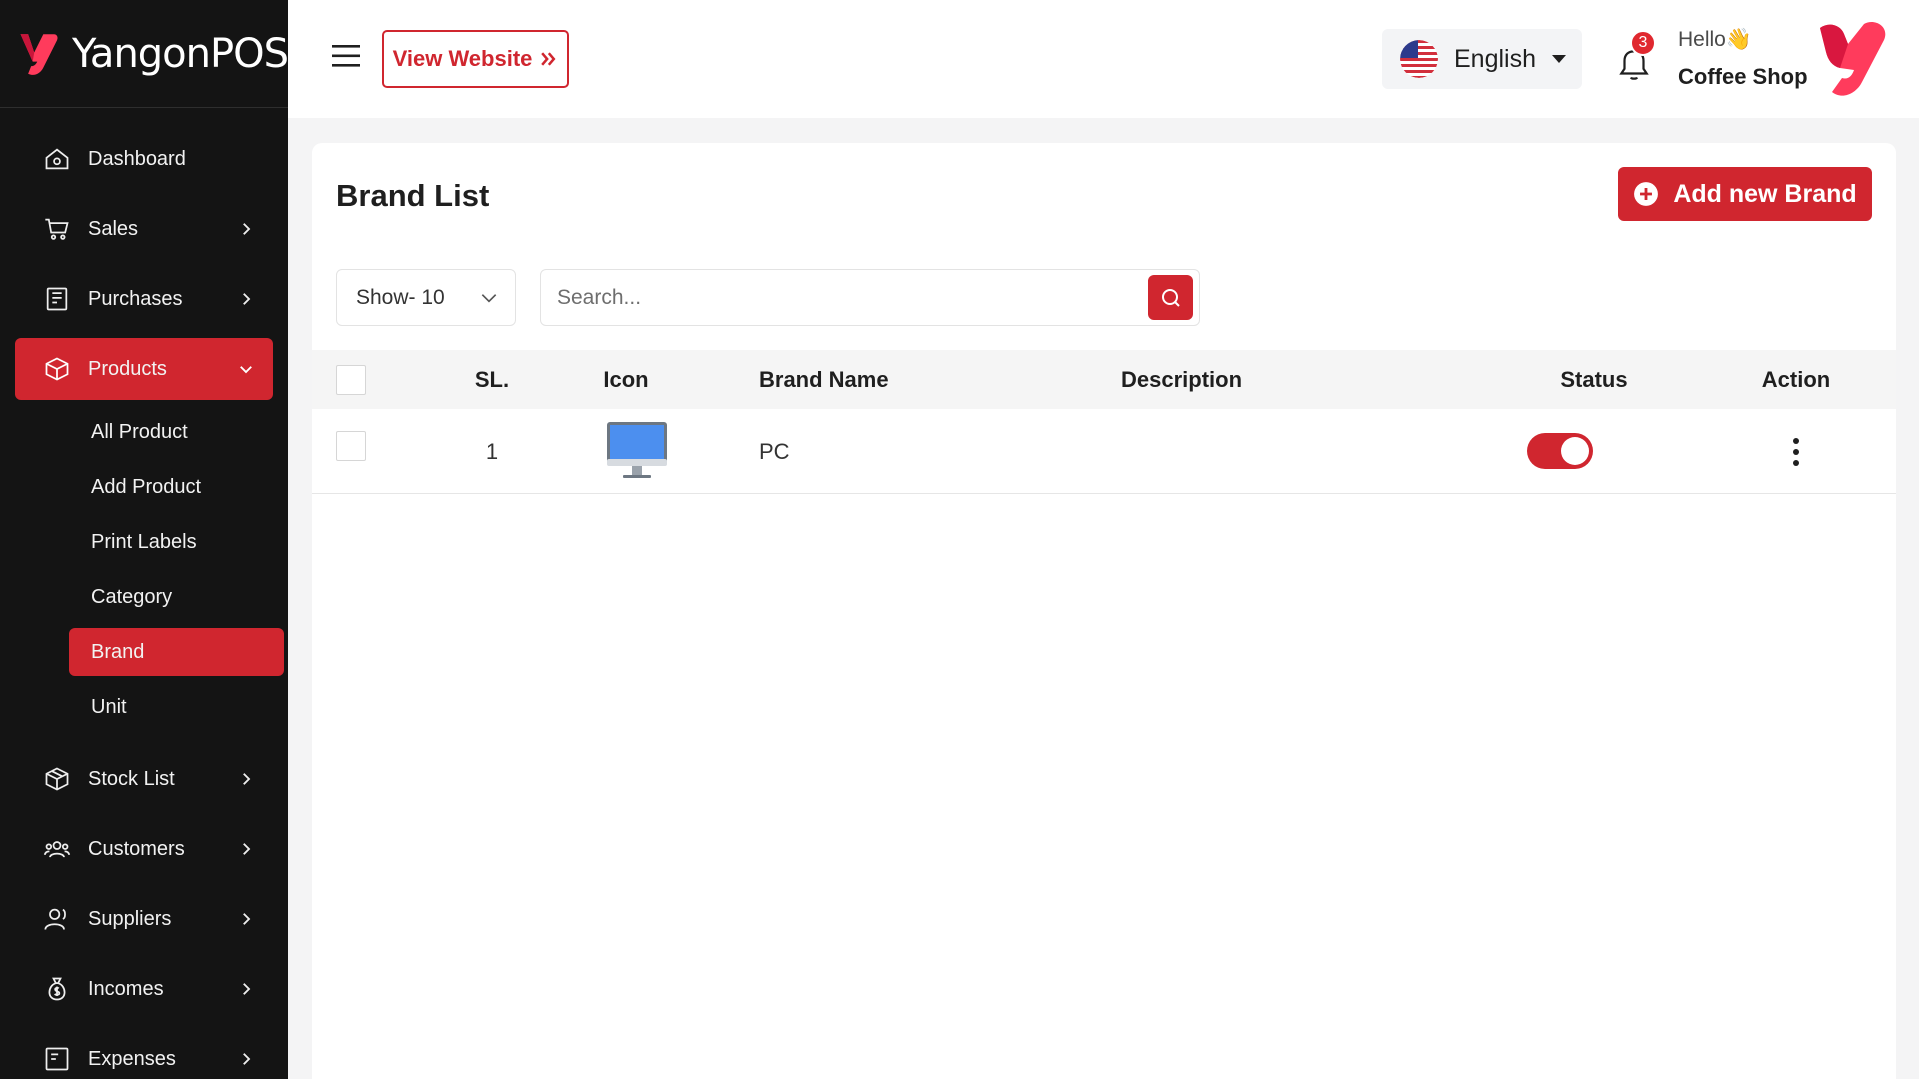  I want to click on column-header-sl: SL., so click(492, 379).